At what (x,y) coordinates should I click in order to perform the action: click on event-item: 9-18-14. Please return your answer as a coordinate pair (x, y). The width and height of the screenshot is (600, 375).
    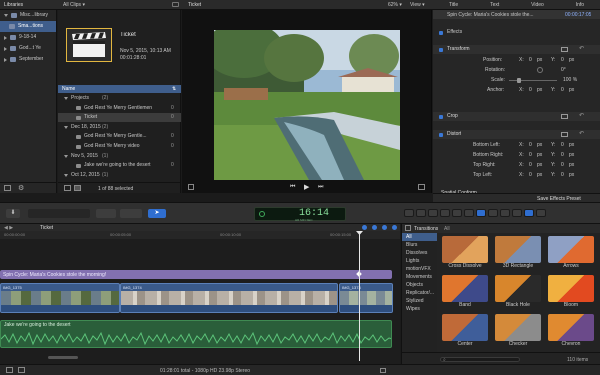
    Looking at the image, I should click on (28, 37).